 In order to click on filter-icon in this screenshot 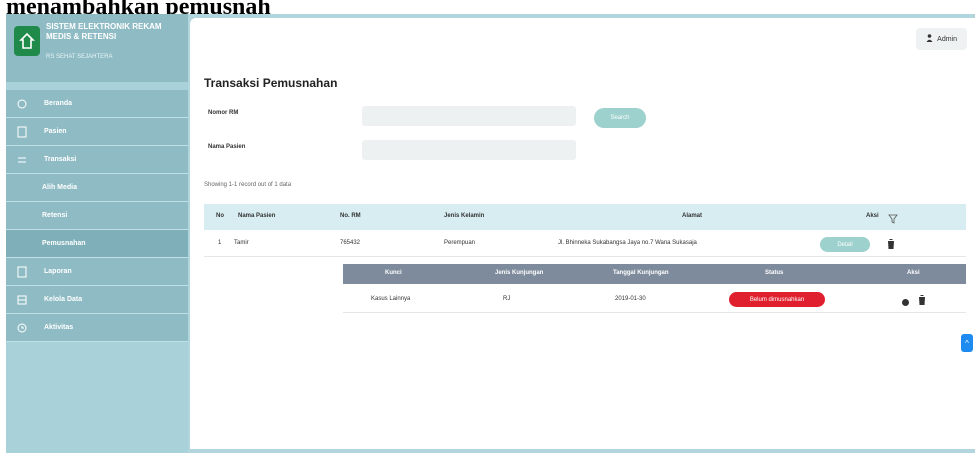, I will do `click(893, 220)`.